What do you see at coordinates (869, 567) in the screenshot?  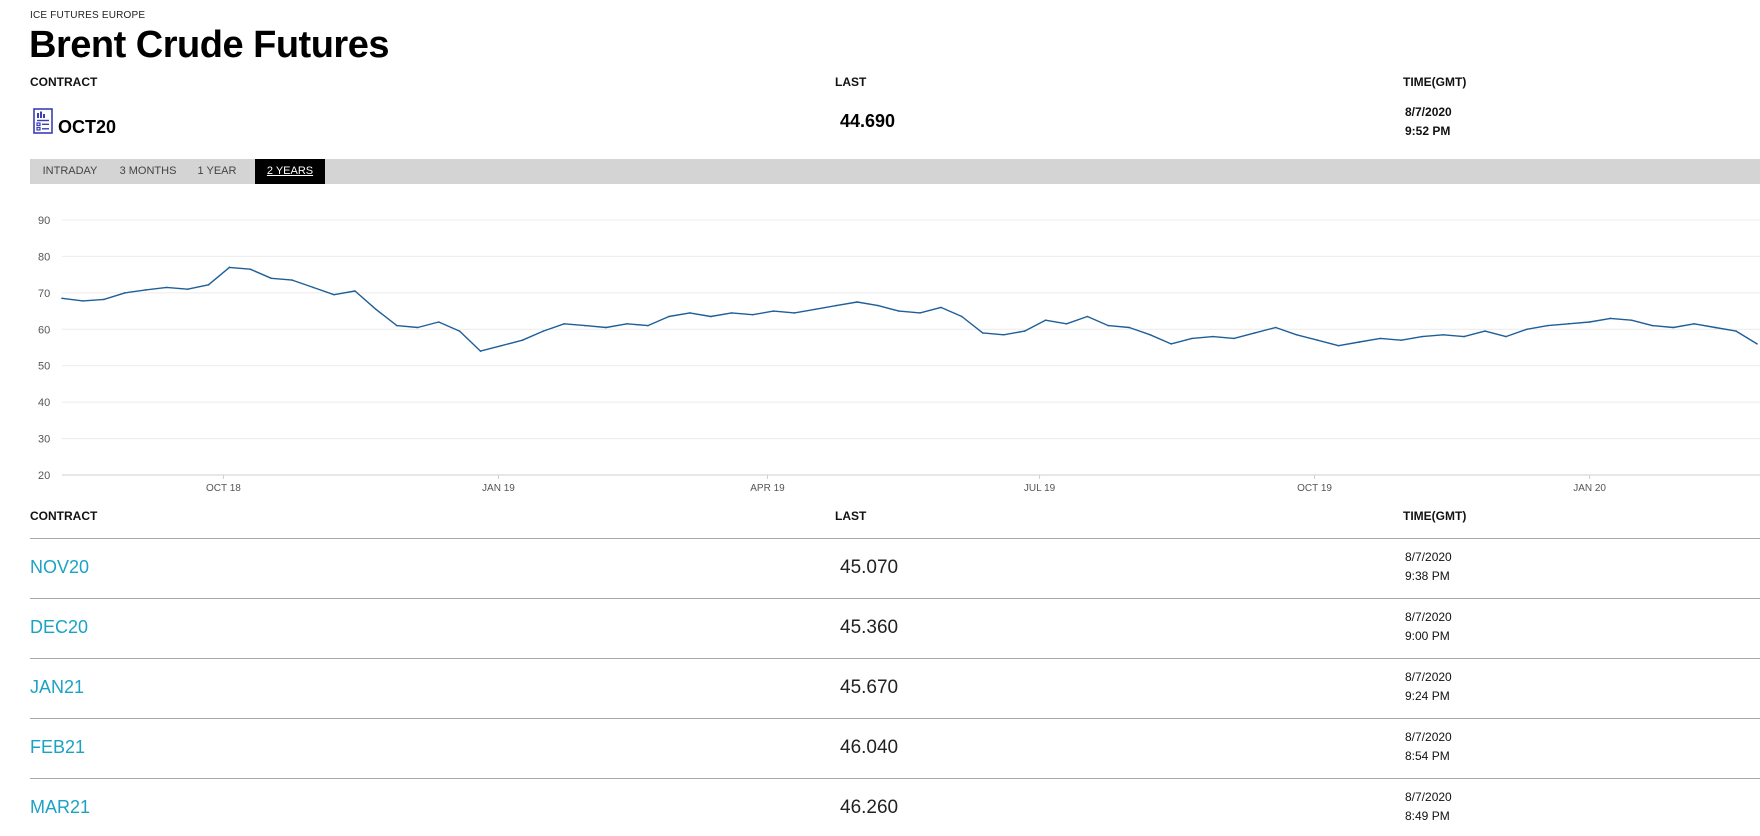 I see `contract-last-price: 45.070` at bounding box center [869, 567].